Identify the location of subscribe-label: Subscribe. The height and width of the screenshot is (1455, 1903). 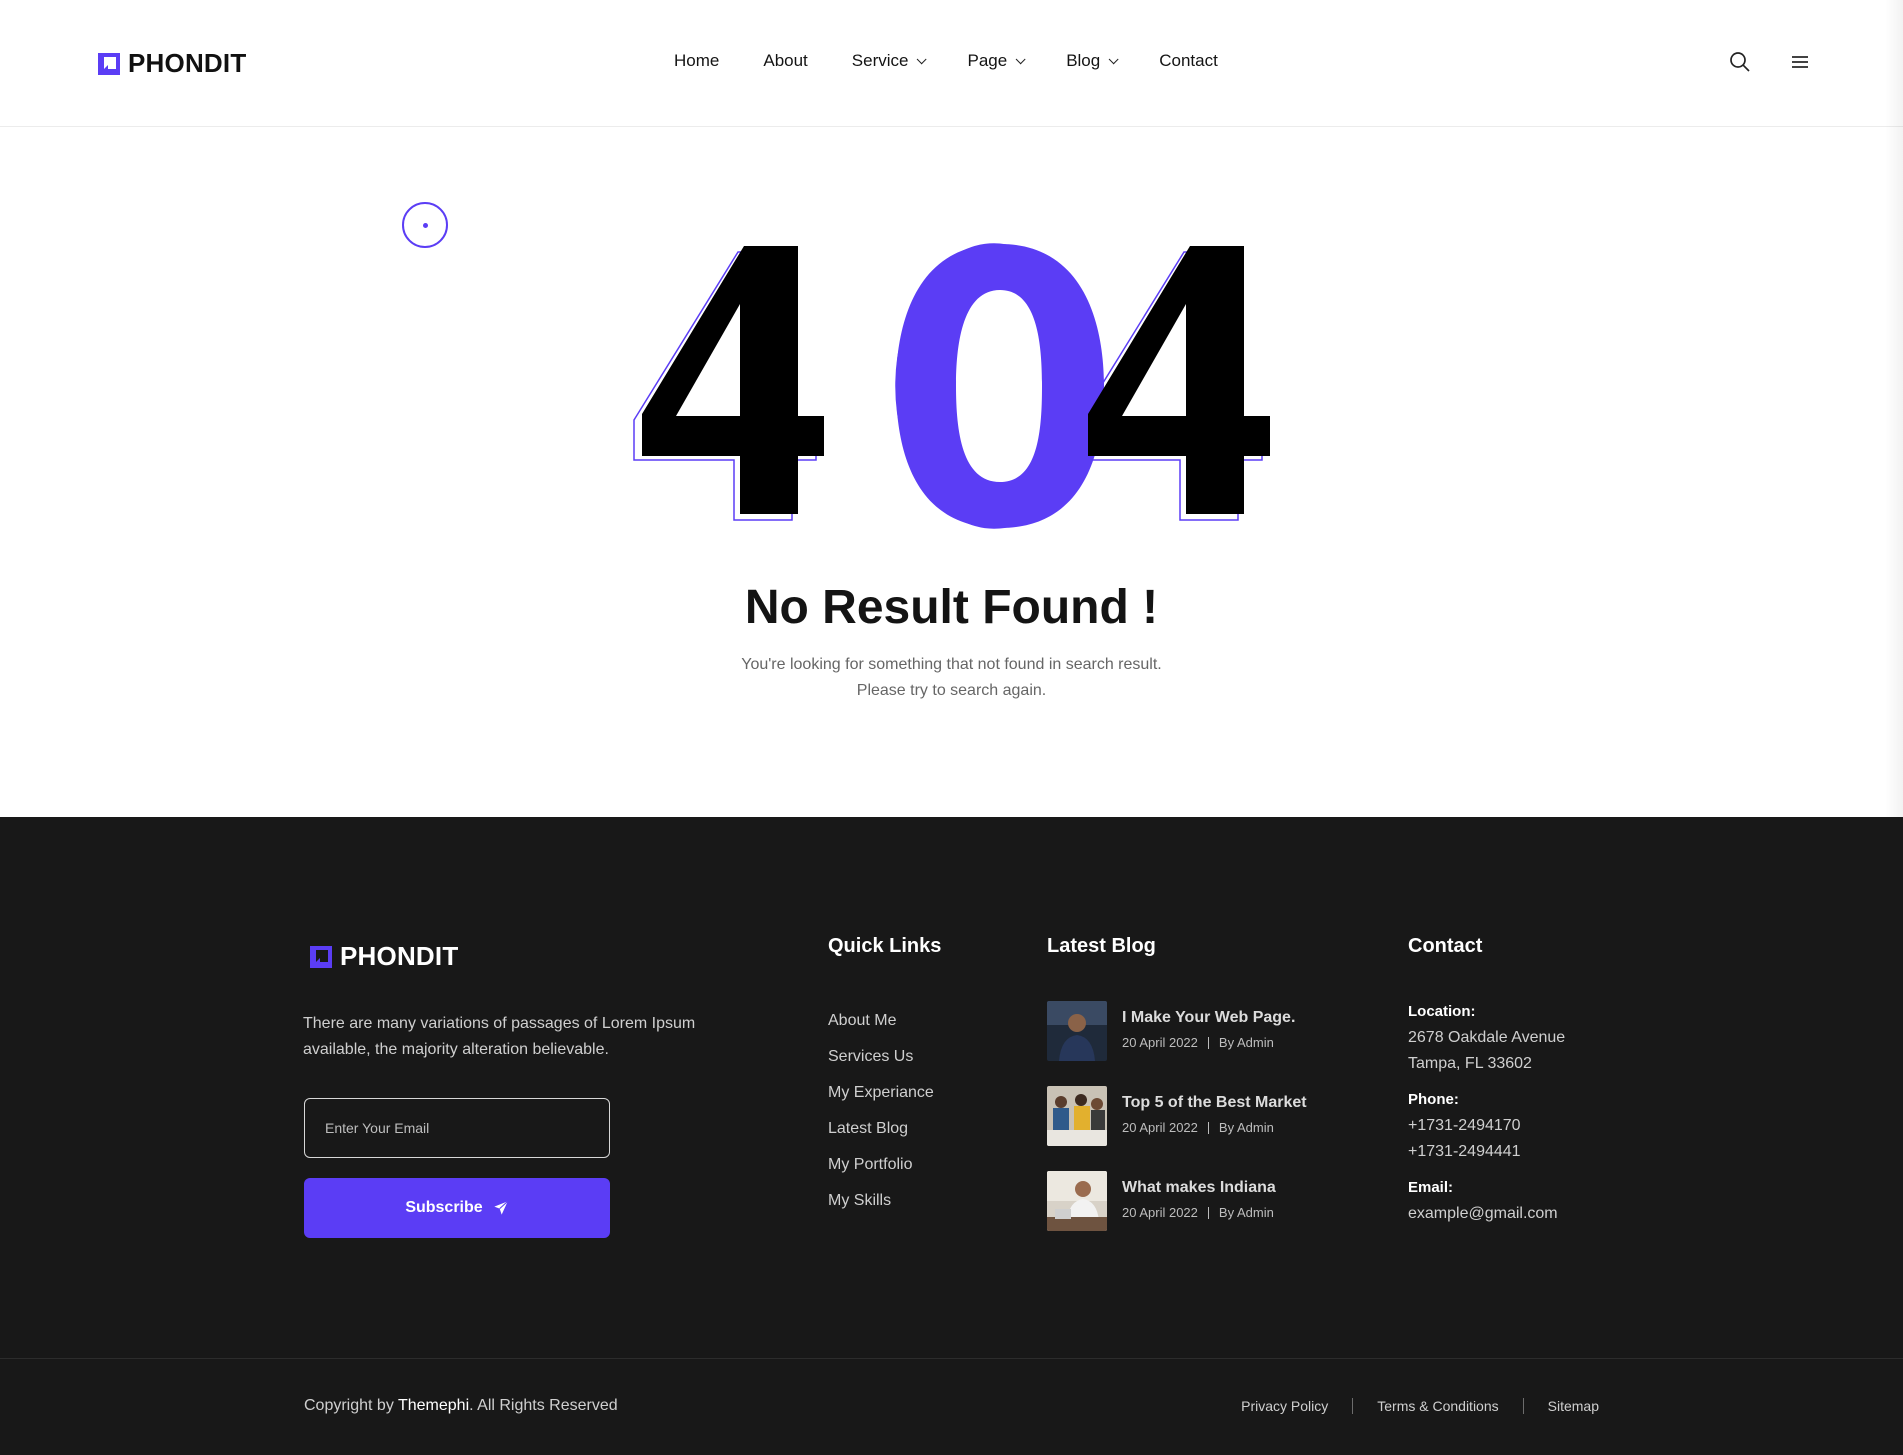
(444, 1207).